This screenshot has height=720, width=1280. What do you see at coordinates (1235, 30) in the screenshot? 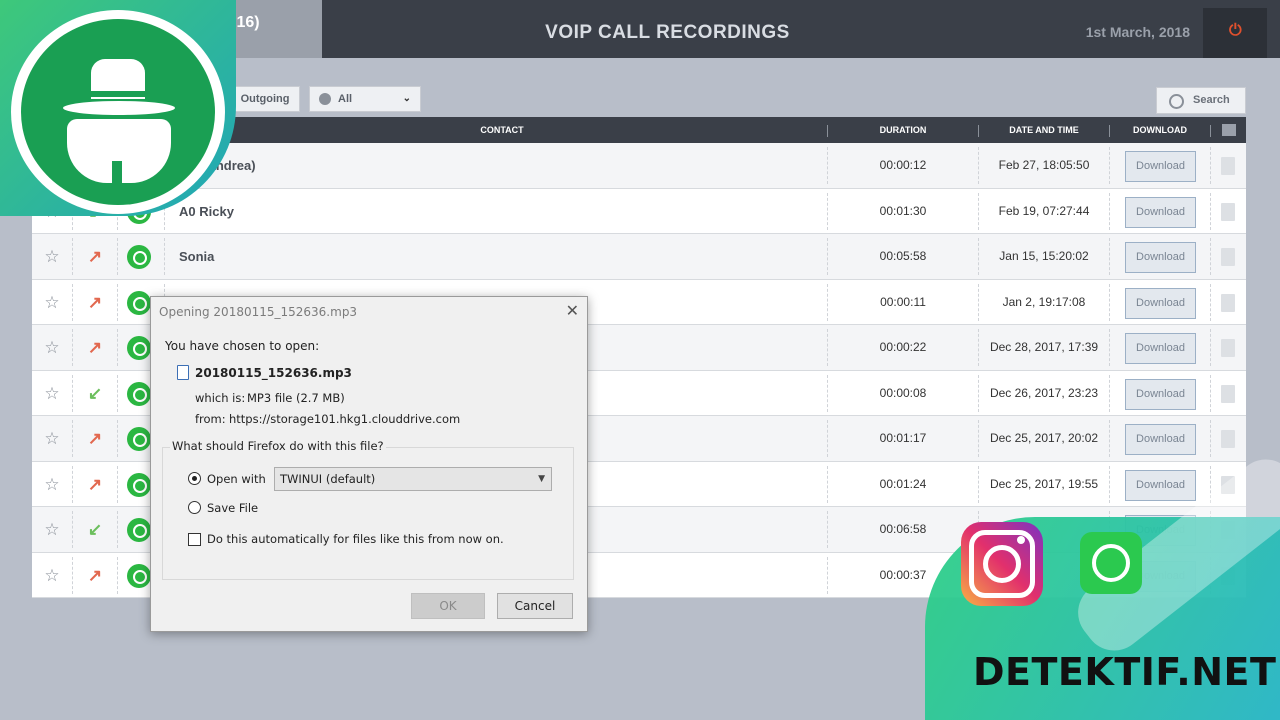
I see `power-icon: ⏻` at bounding box center [1235, 30].